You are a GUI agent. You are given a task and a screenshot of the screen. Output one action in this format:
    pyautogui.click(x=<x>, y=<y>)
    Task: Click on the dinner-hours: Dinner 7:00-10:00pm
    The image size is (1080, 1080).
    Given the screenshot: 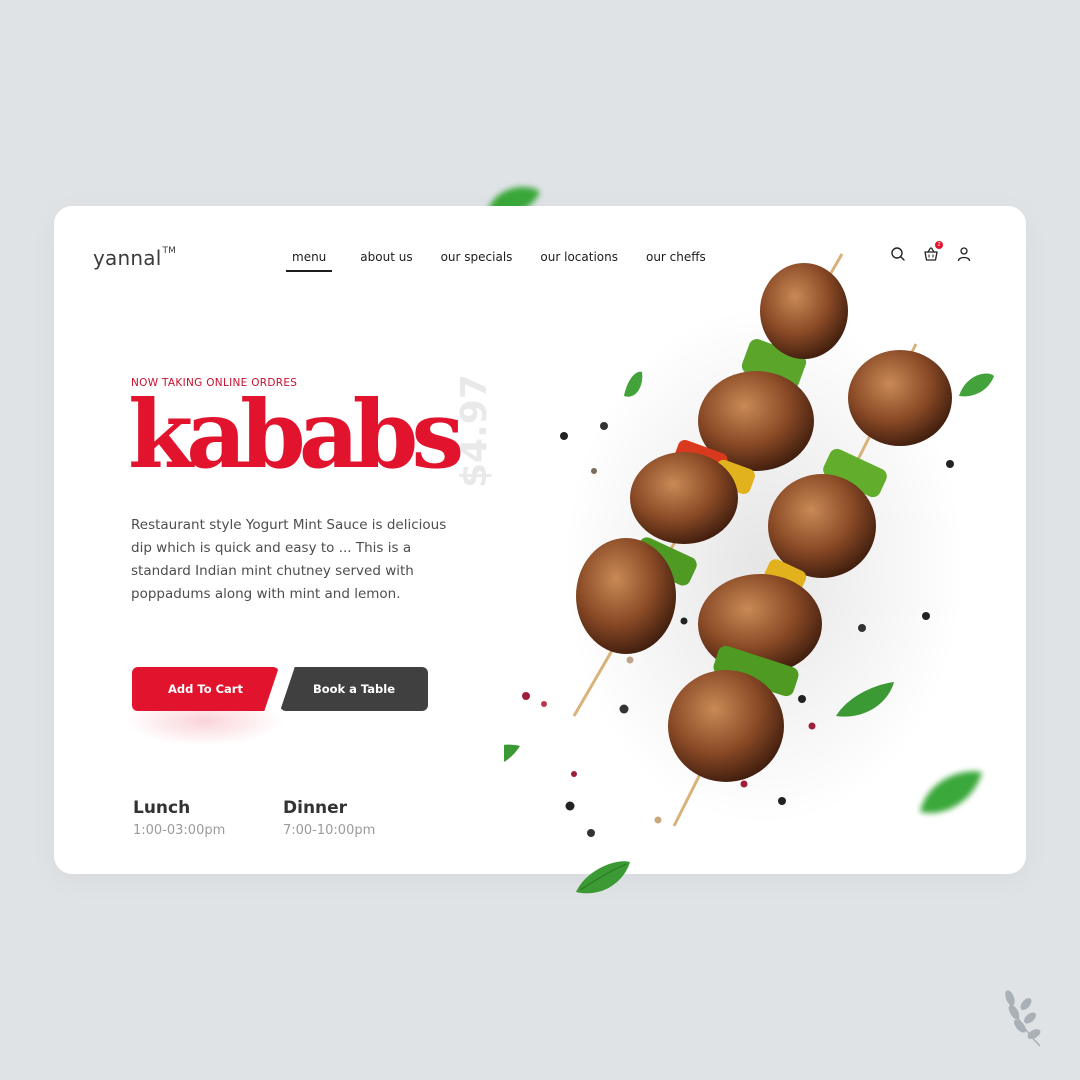 What is the action you would take?
    pyautogui.click(x=329, y=818)
    